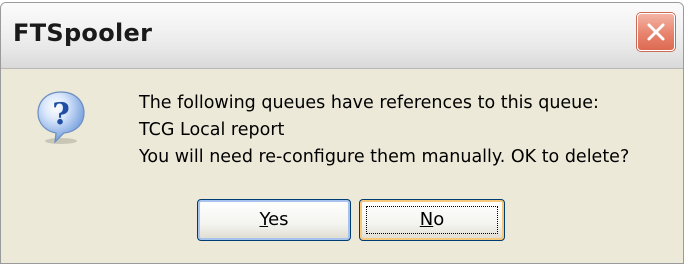 The height and width of the screenshot is (266, 688). Describe the element at coordinates (264, 219) in the screenshot. I see `yes-button-accelerator: Y` at that location.